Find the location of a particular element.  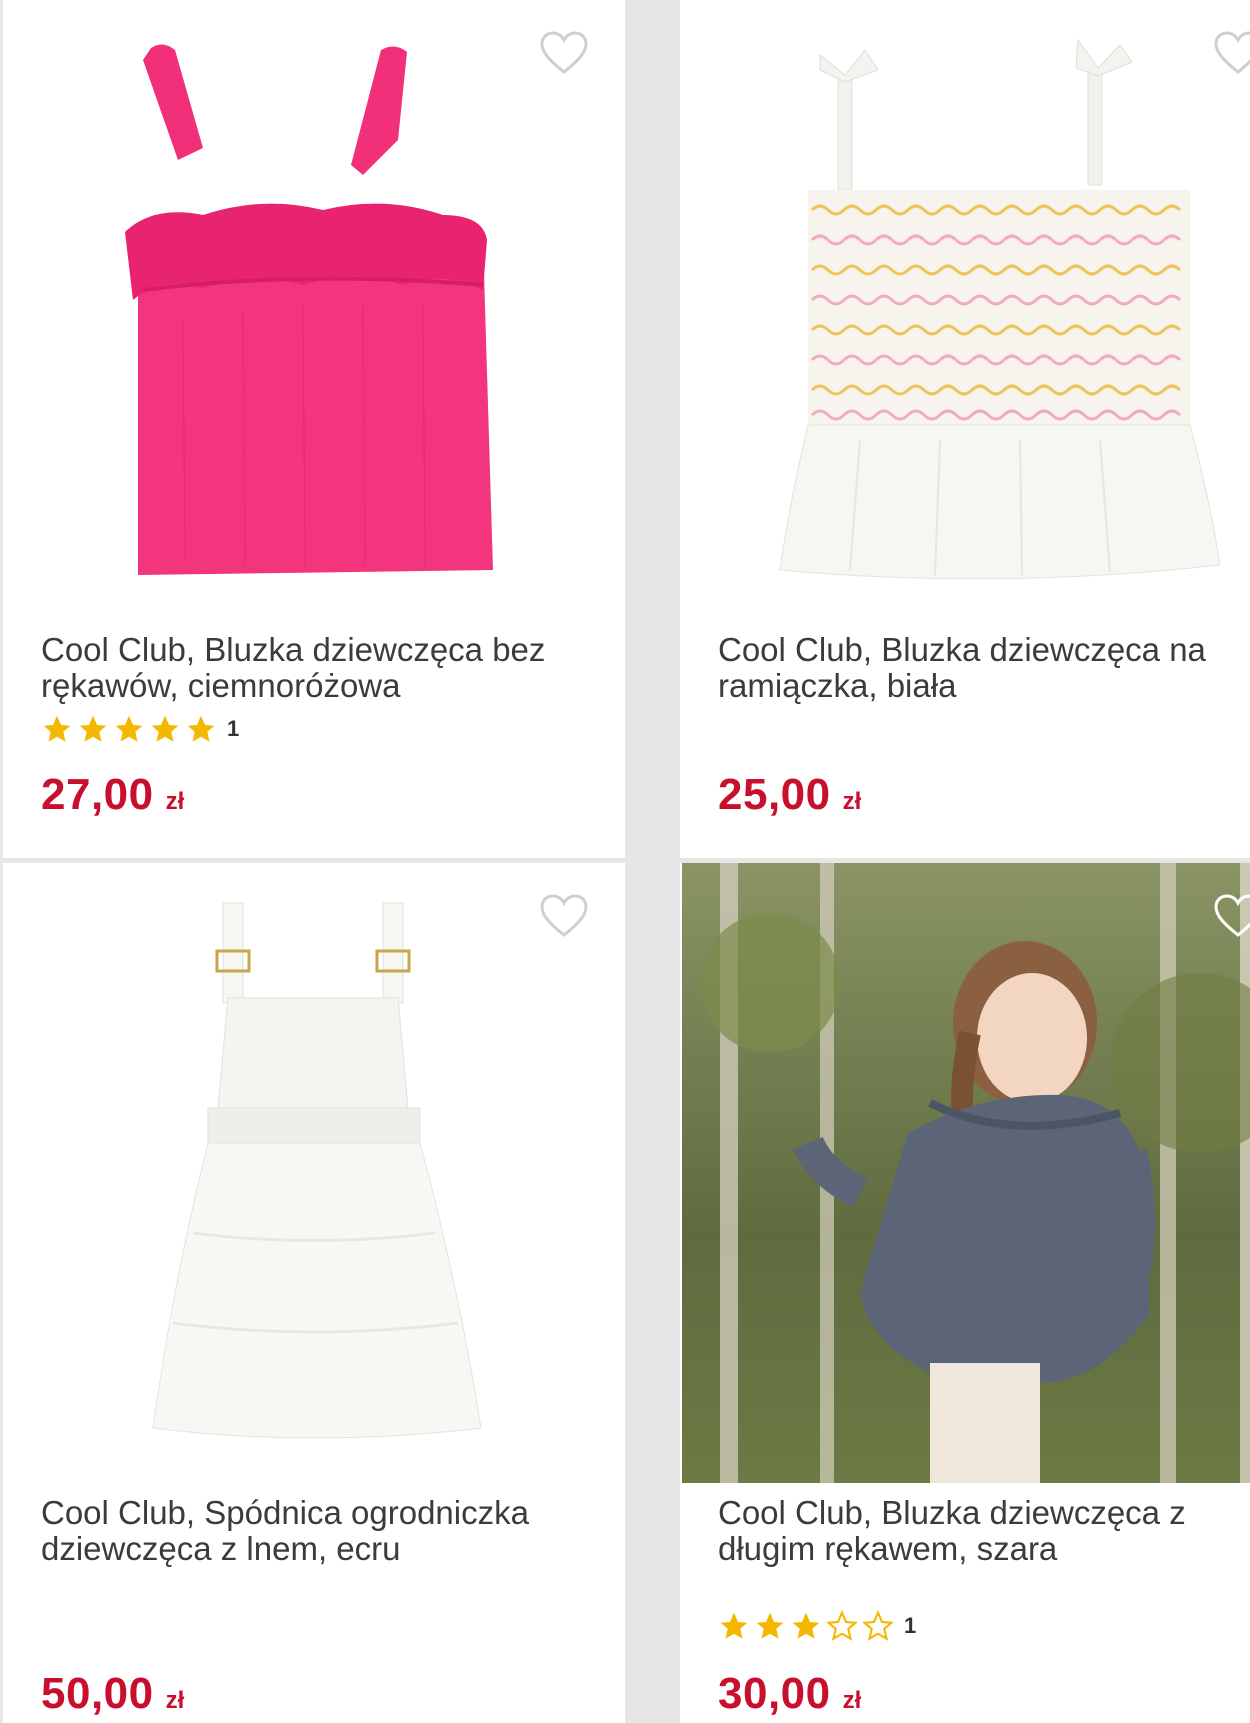

product-price: 50,00 zł is located at coordinates (112, 1694).